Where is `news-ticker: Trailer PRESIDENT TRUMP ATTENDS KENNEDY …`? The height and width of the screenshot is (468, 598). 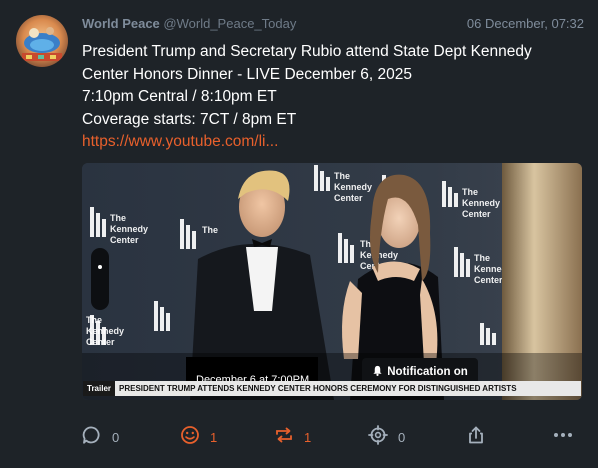 news-ticker: Trailer PRESIDENT TRUMP ATTENDS KENNEDY … is located at coordinates (332, 388).